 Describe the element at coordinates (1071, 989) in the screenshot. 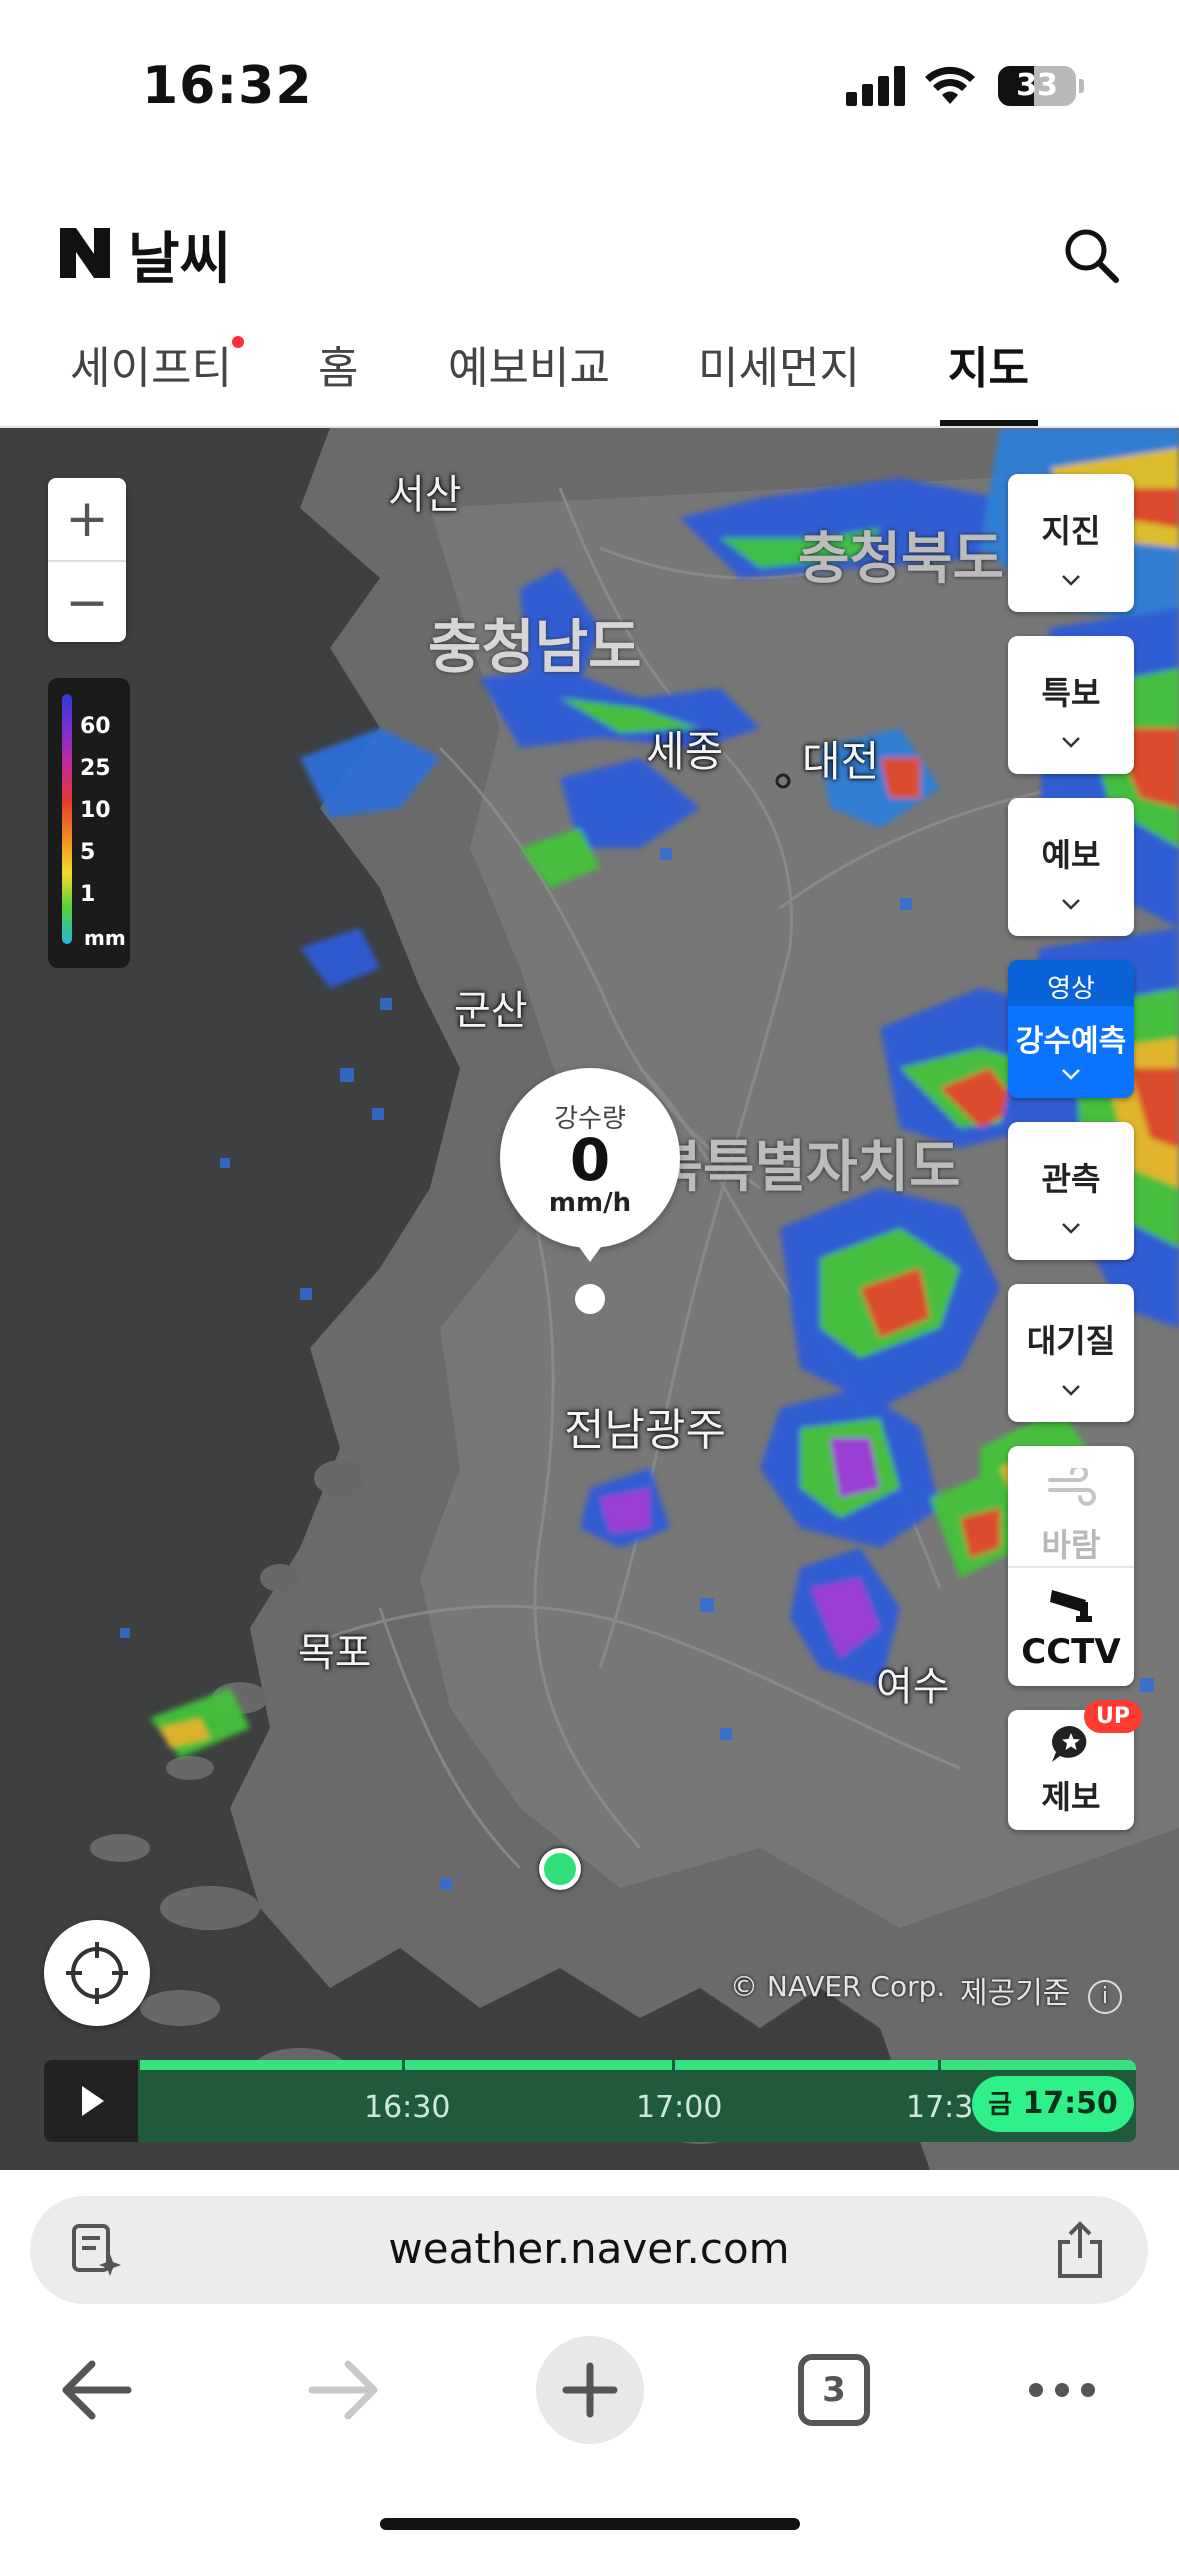

I see `video-sub-label: 영상` at that location.